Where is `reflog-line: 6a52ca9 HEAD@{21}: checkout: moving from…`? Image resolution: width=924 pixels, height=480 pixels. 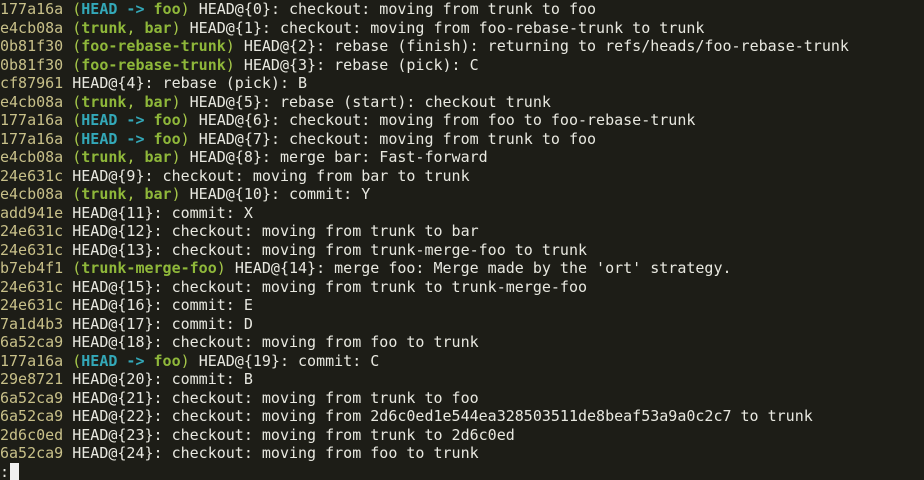 reflog-line: 6a52ca9 HEAD@{21}: checkout: moving from… is located at coordinates (462, 398).